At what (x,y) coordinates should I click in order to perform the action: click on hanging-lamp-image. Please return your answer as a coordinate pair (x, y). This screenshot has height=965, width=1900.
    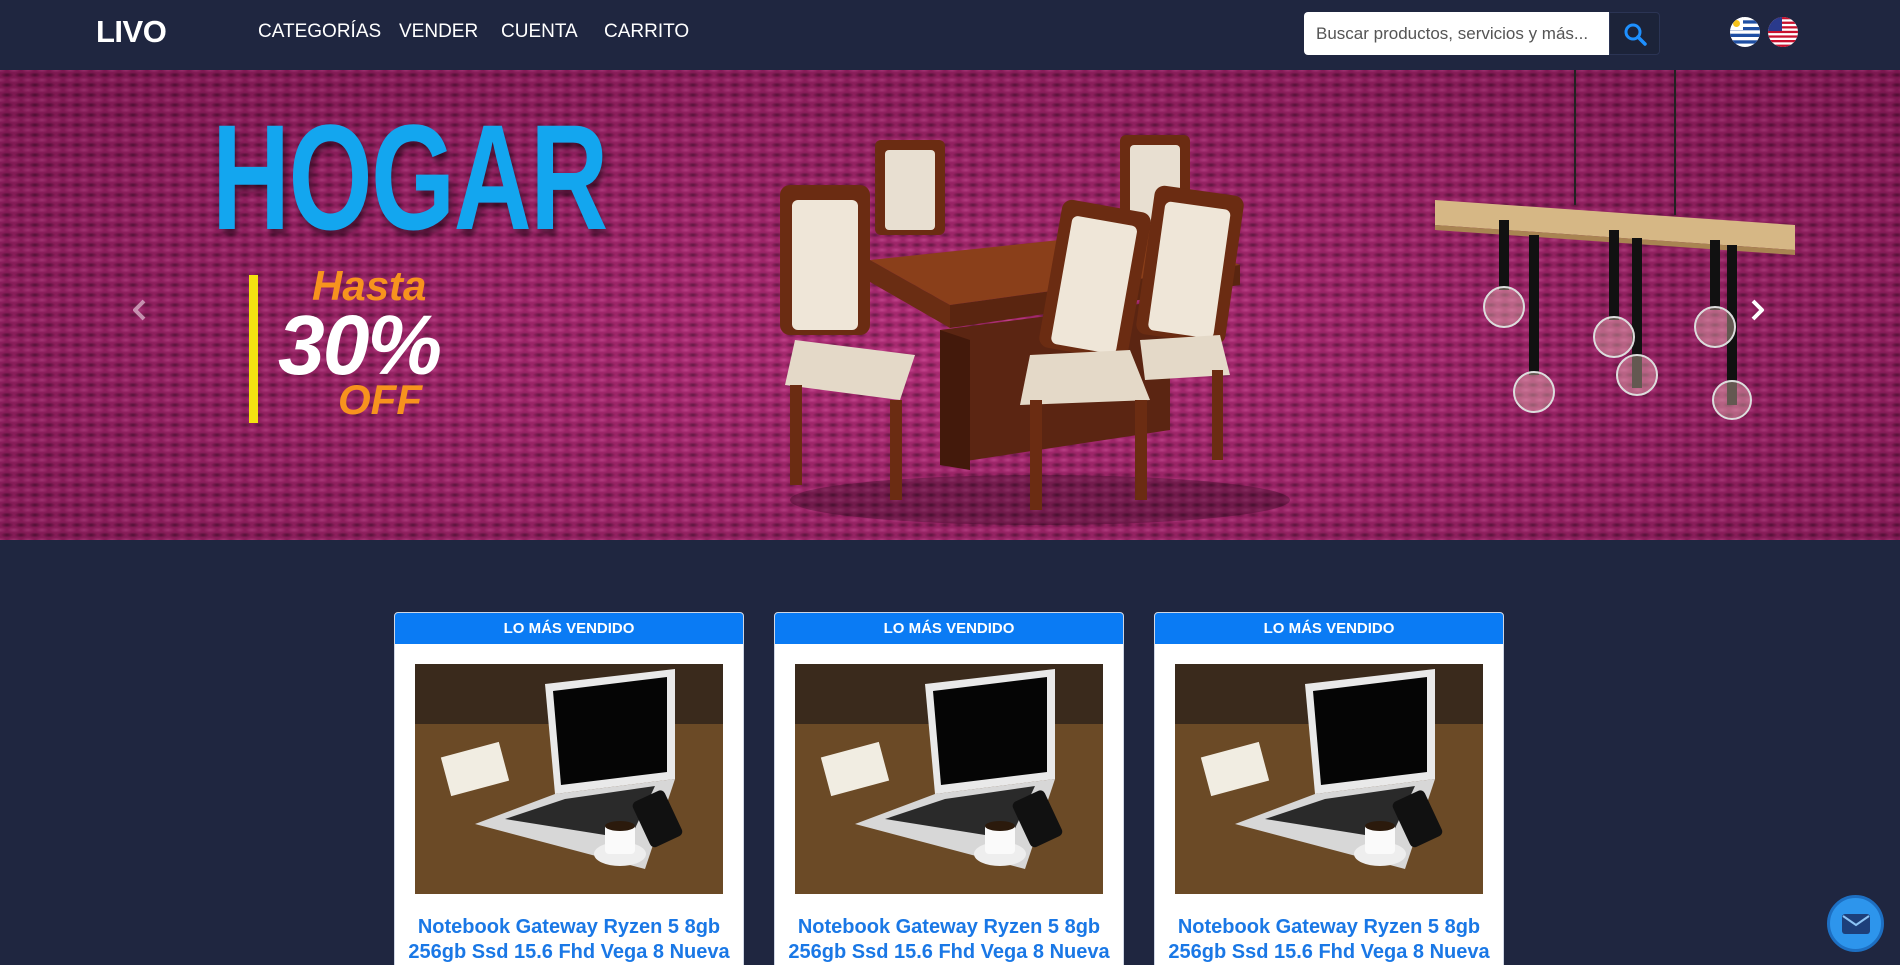
    Looking at the image, I should click on (1615, 245).